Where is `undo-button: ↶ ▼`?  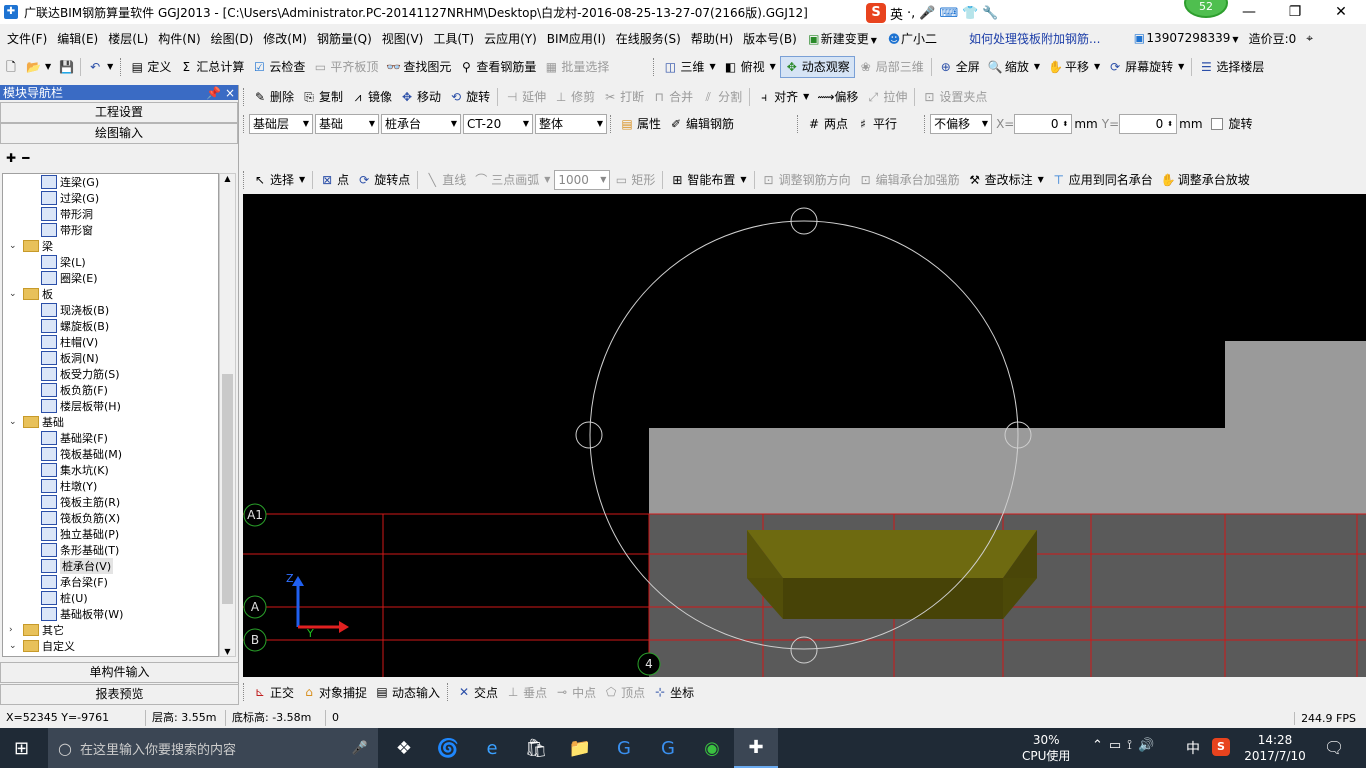 undo-button: ↶ ▼ is located at coordinates (100, 67).